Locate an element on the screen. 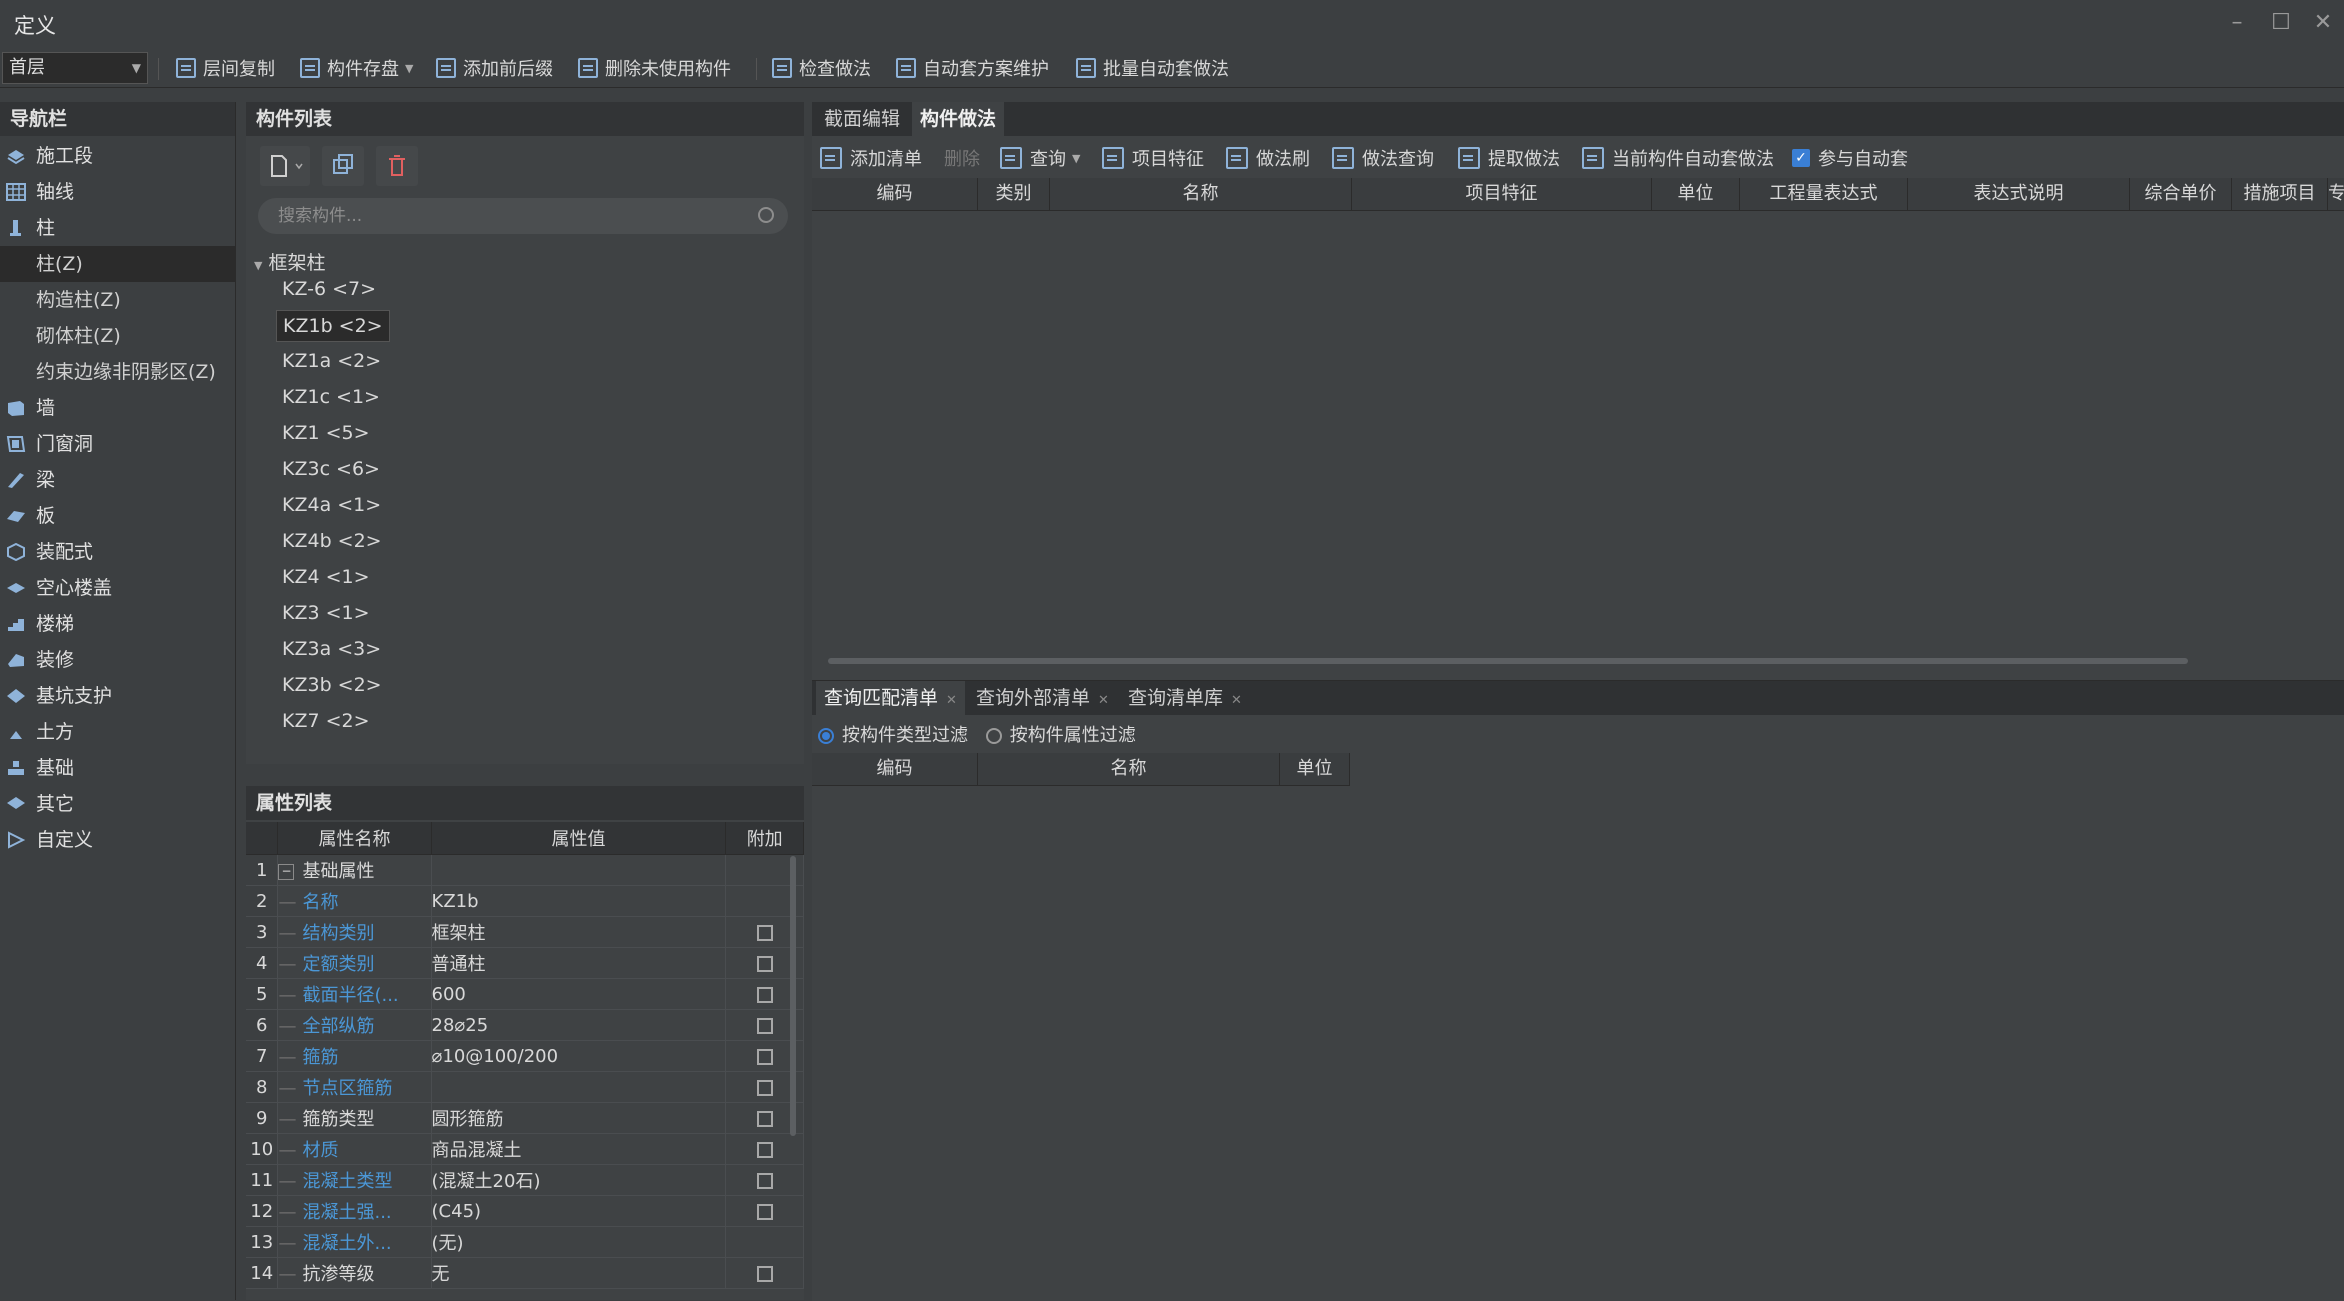 This screenshot has height=1301, width=2344. property-name-link: 材质 is located at coordinates (320, 1150).